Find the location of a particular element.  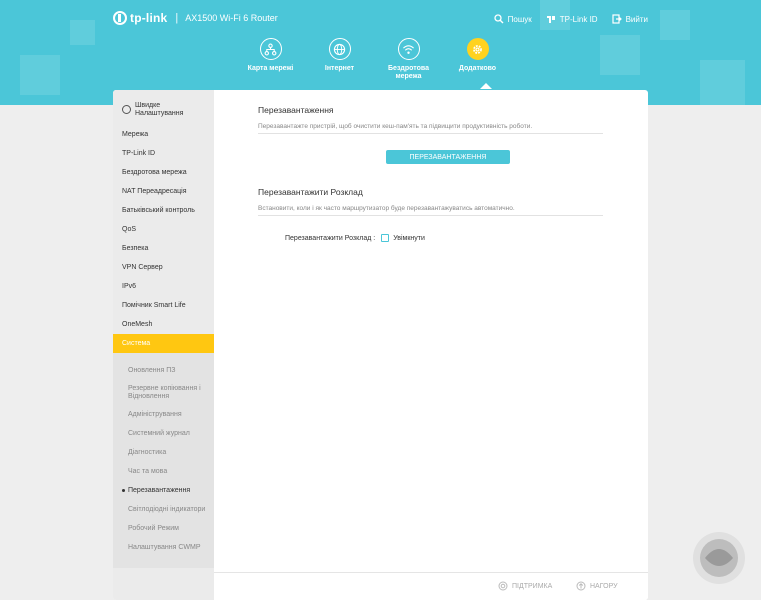

reboot-button: ПЕРЕЗАВАНТАЖЕННЯ is located at coordinates (448, 157).